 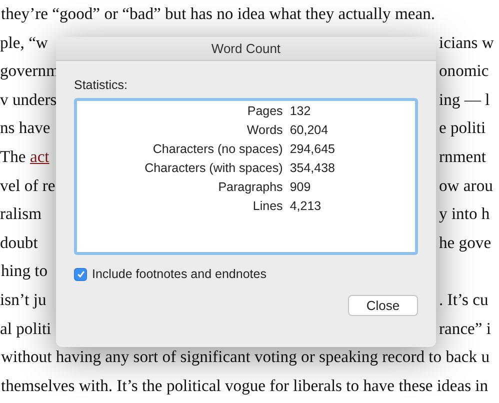 What do you see at coordinates (464, 71) in the screenshot?
I see `document-text: onomic` at bounding box center [464, 71].